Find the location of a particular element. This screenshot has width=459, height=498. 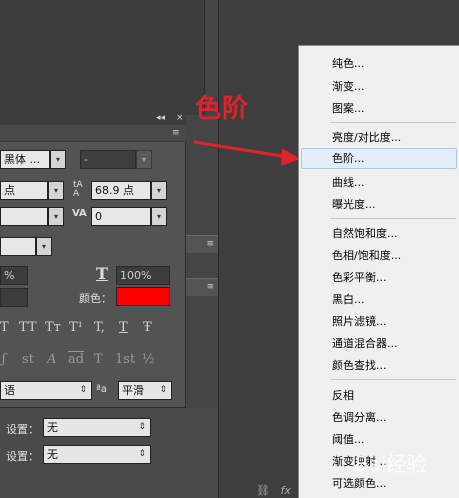

antialias-icon: ªa is located at coordinates (101, 389).